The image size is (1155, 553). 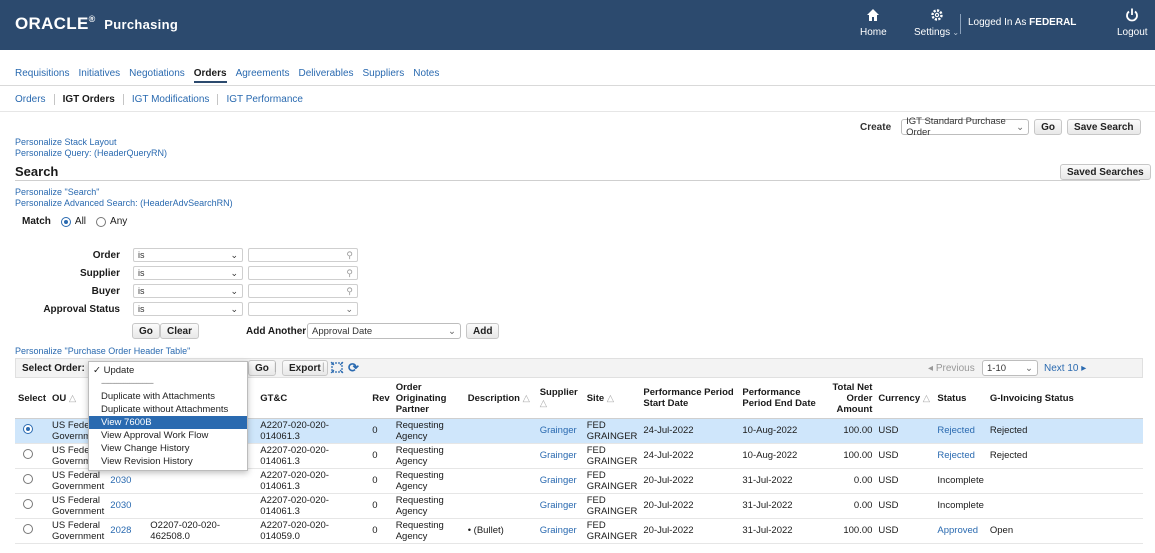 I want to click on cell-status: Approved, so click(x=957, y=530).